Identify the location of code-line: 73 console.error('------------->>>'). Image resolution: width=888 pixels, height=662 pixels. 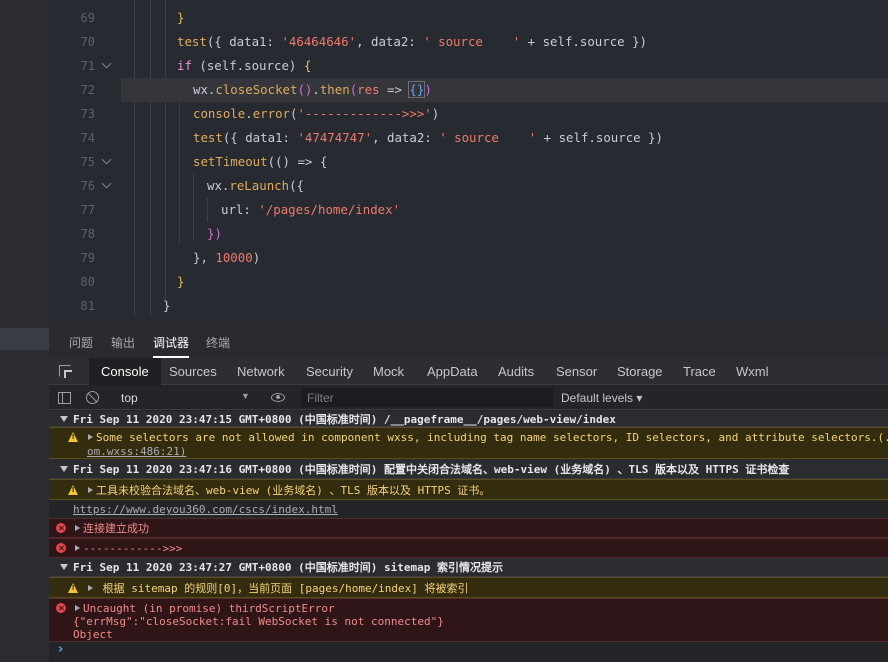
(468, 114).